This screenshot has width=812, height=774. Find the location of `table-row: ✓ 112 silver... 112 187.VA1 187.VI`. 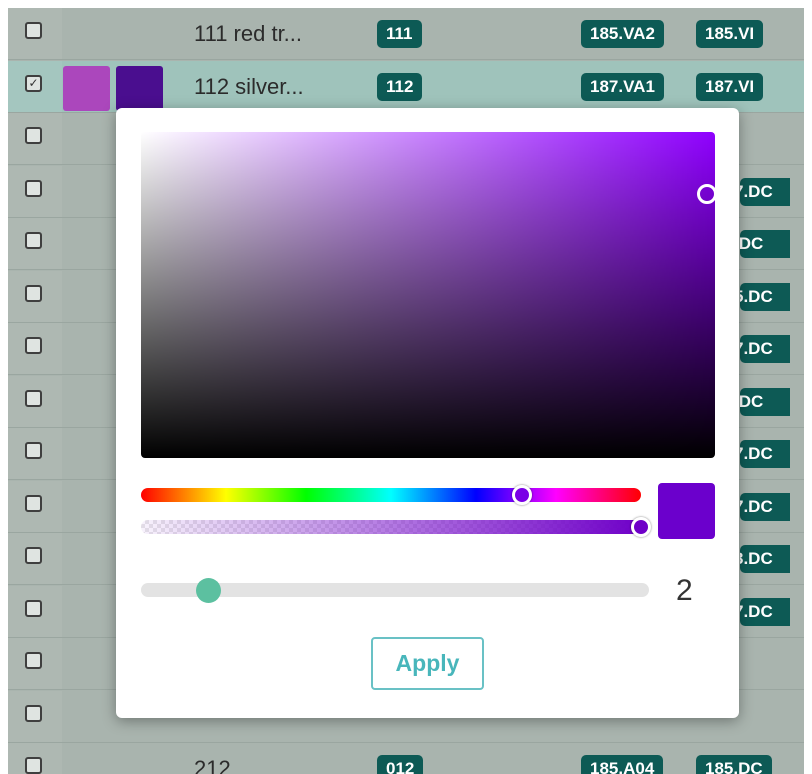

table-row: ✓ 112 silver... 112 187.VA1 187.VI is located at coordinates (406, 87).